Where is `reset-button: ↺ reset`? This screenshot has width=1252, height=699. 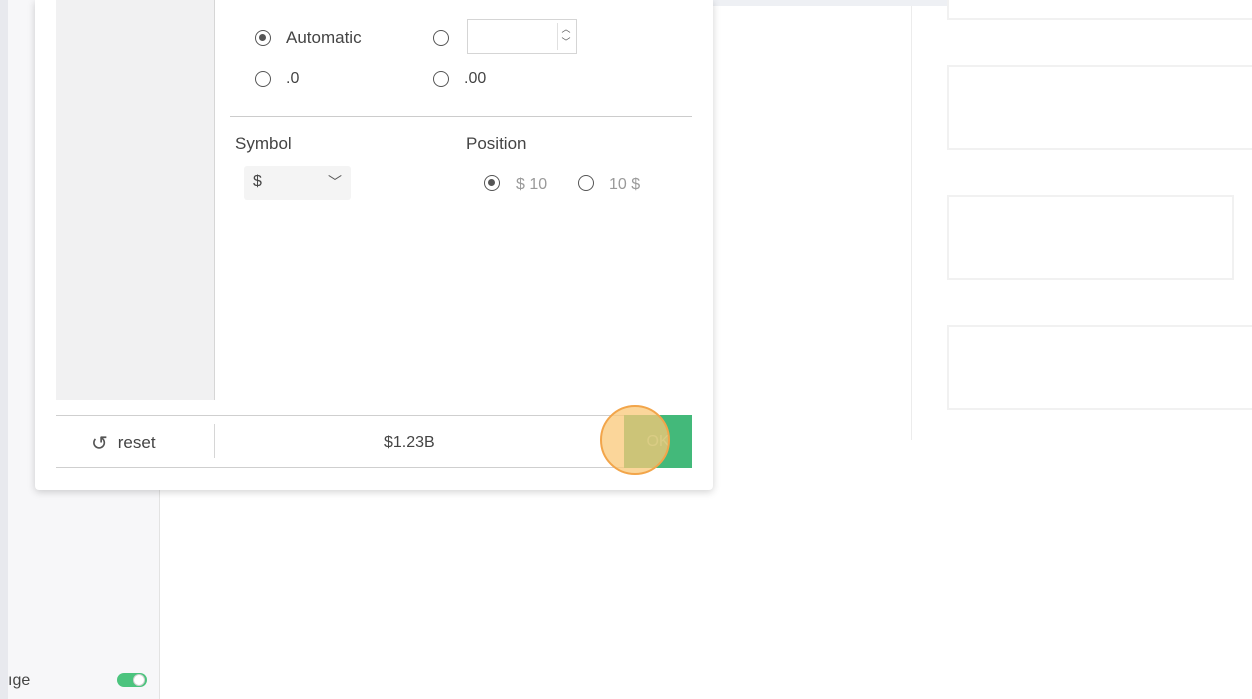
reset-button: ↺ reset is located at coordinates (123, 443).